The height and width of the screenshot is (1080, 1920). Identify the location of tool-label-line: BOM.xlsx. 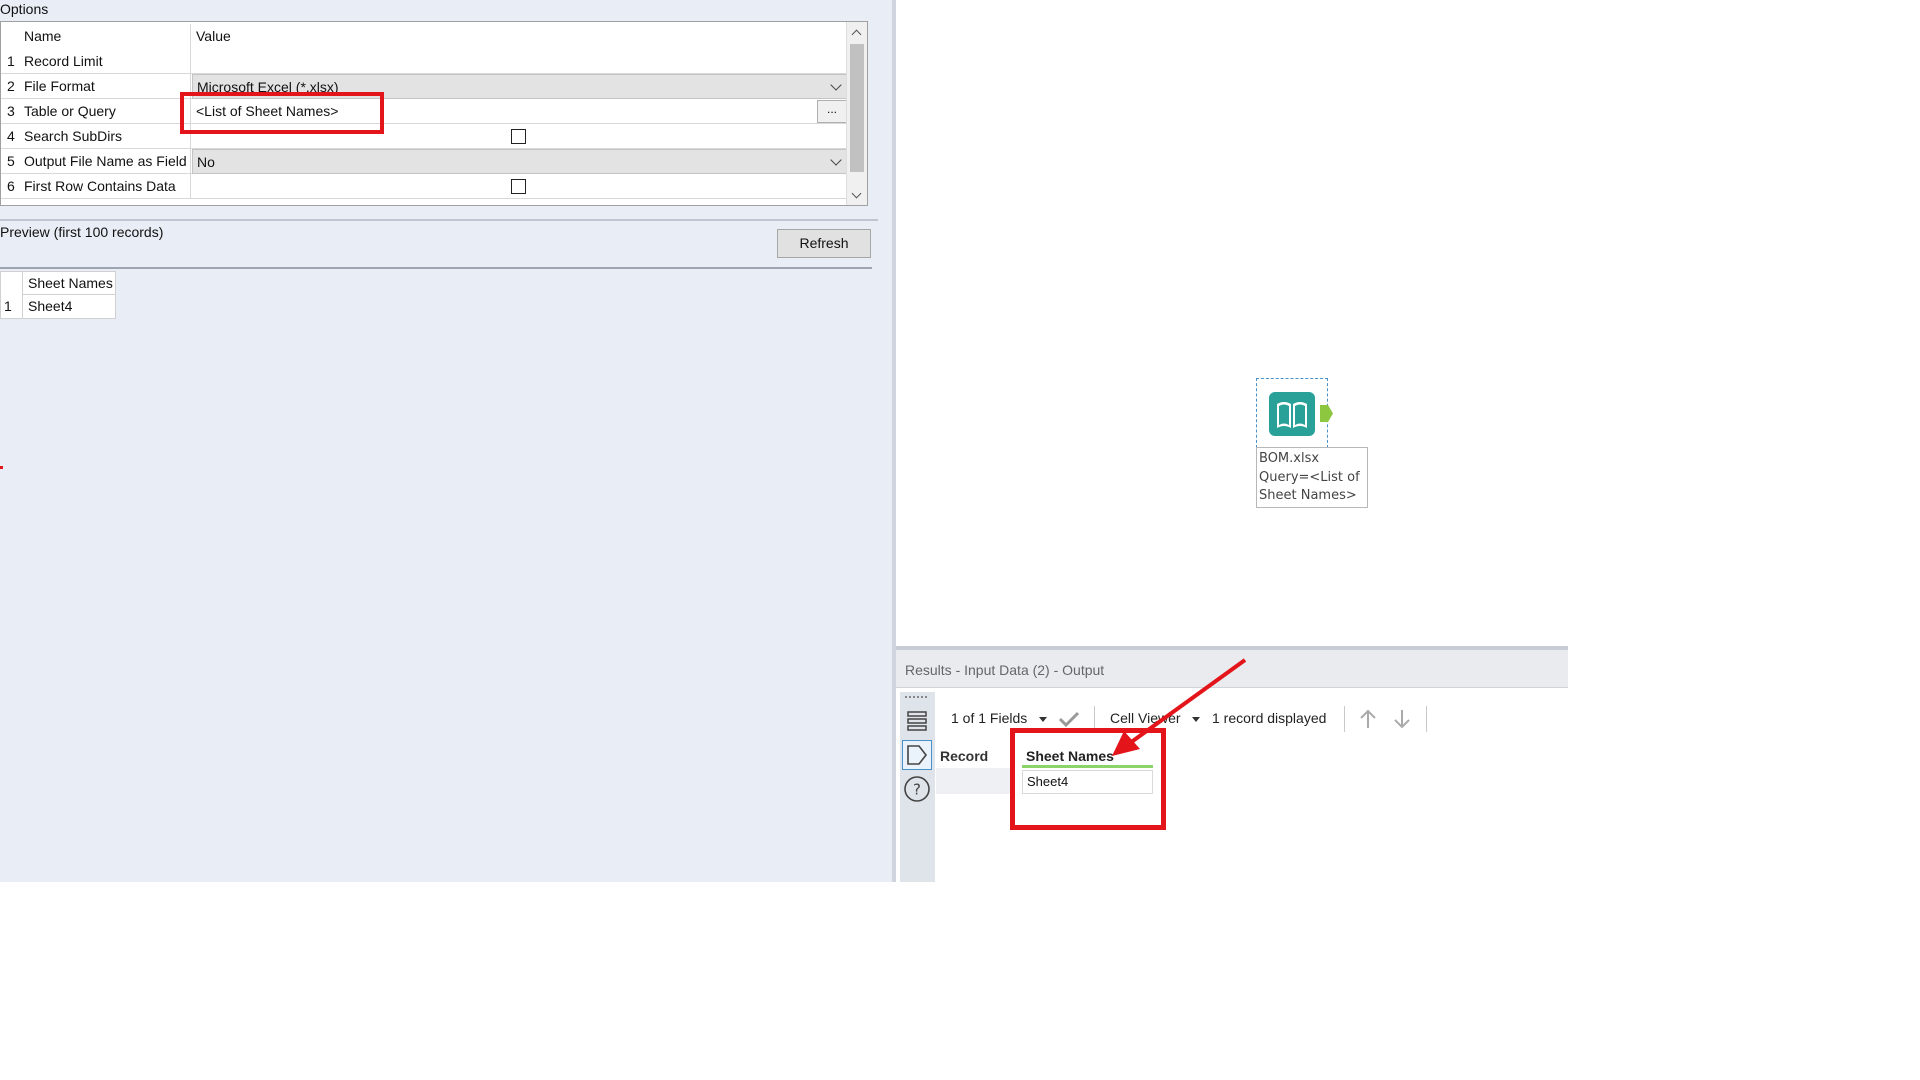
(1289, 458).